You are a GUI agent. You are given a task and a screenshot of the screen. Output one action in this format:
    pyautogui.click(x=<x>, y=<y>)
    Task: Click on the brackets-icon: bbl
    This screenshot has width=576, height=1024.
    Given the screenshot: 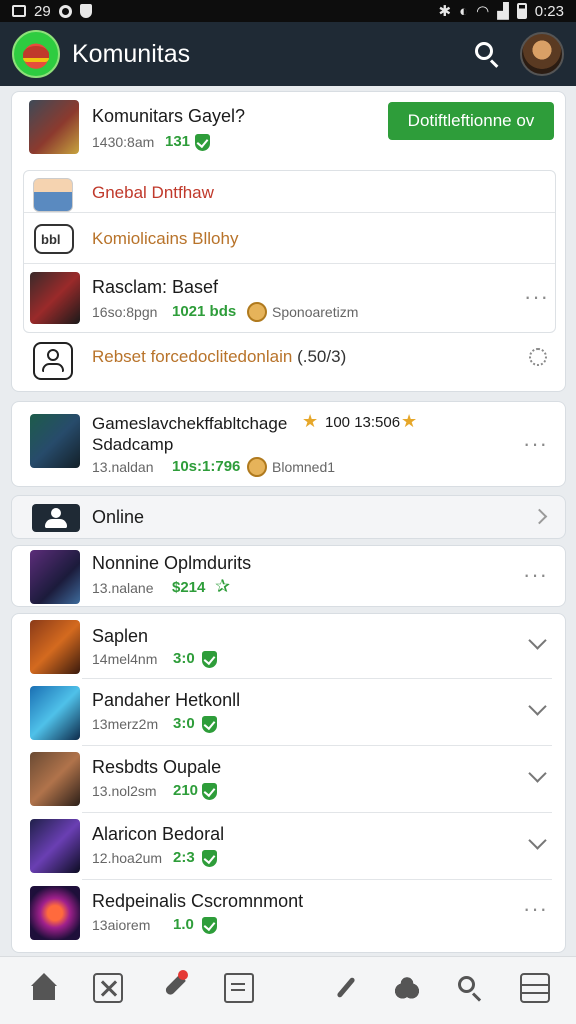 What is the action you would take?
    pyautogui.click(x=54, y=239)
    